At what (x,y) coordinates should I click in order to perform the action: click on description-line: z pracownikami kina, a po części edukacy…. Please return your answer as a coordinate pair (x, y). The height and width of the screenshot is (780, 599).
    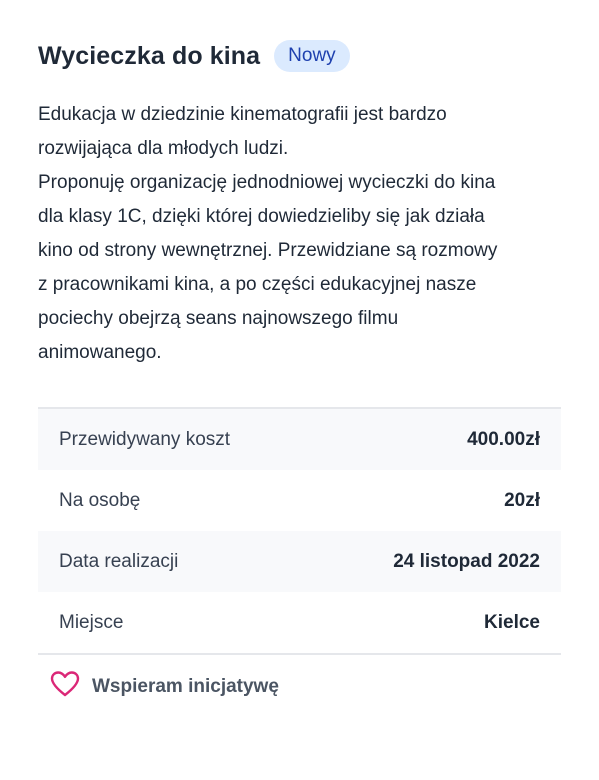
    Looking at the image, I should click on (257, 284).